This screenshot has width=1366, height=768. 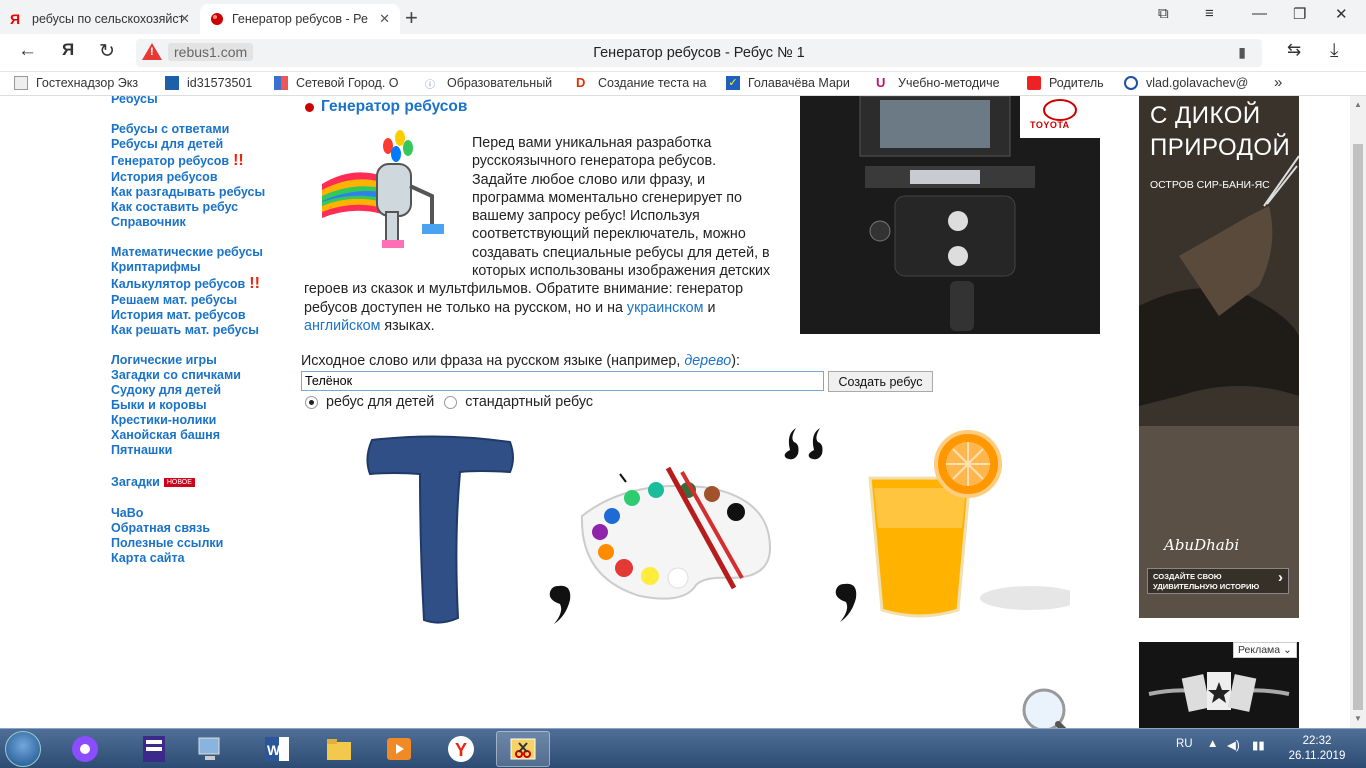 I want to click on taskbar-snipping-tool, so click(x=523, y=749).